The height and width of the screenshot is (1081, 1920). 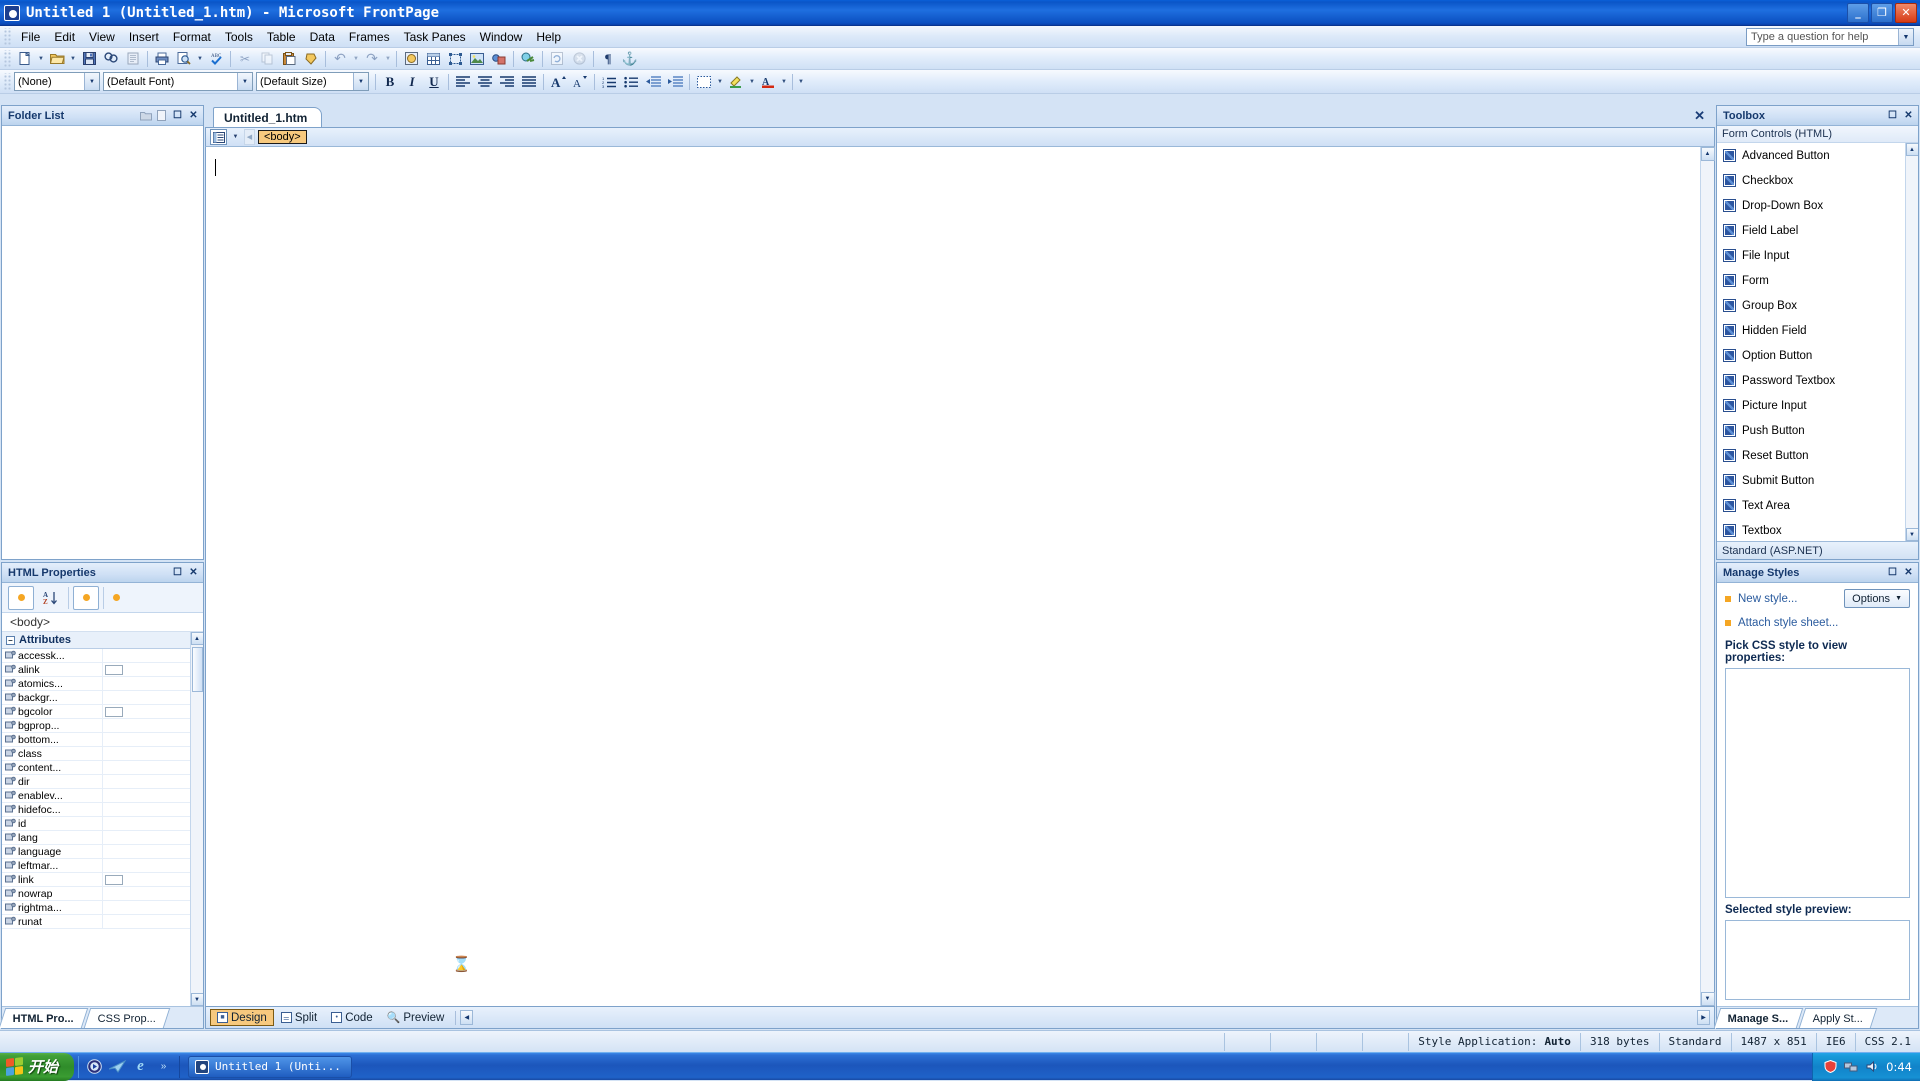 What do you see at coordinates (609, 82) in the screenshot?
I see `numbered-list-button: 123` at bounding box center [609, 82].